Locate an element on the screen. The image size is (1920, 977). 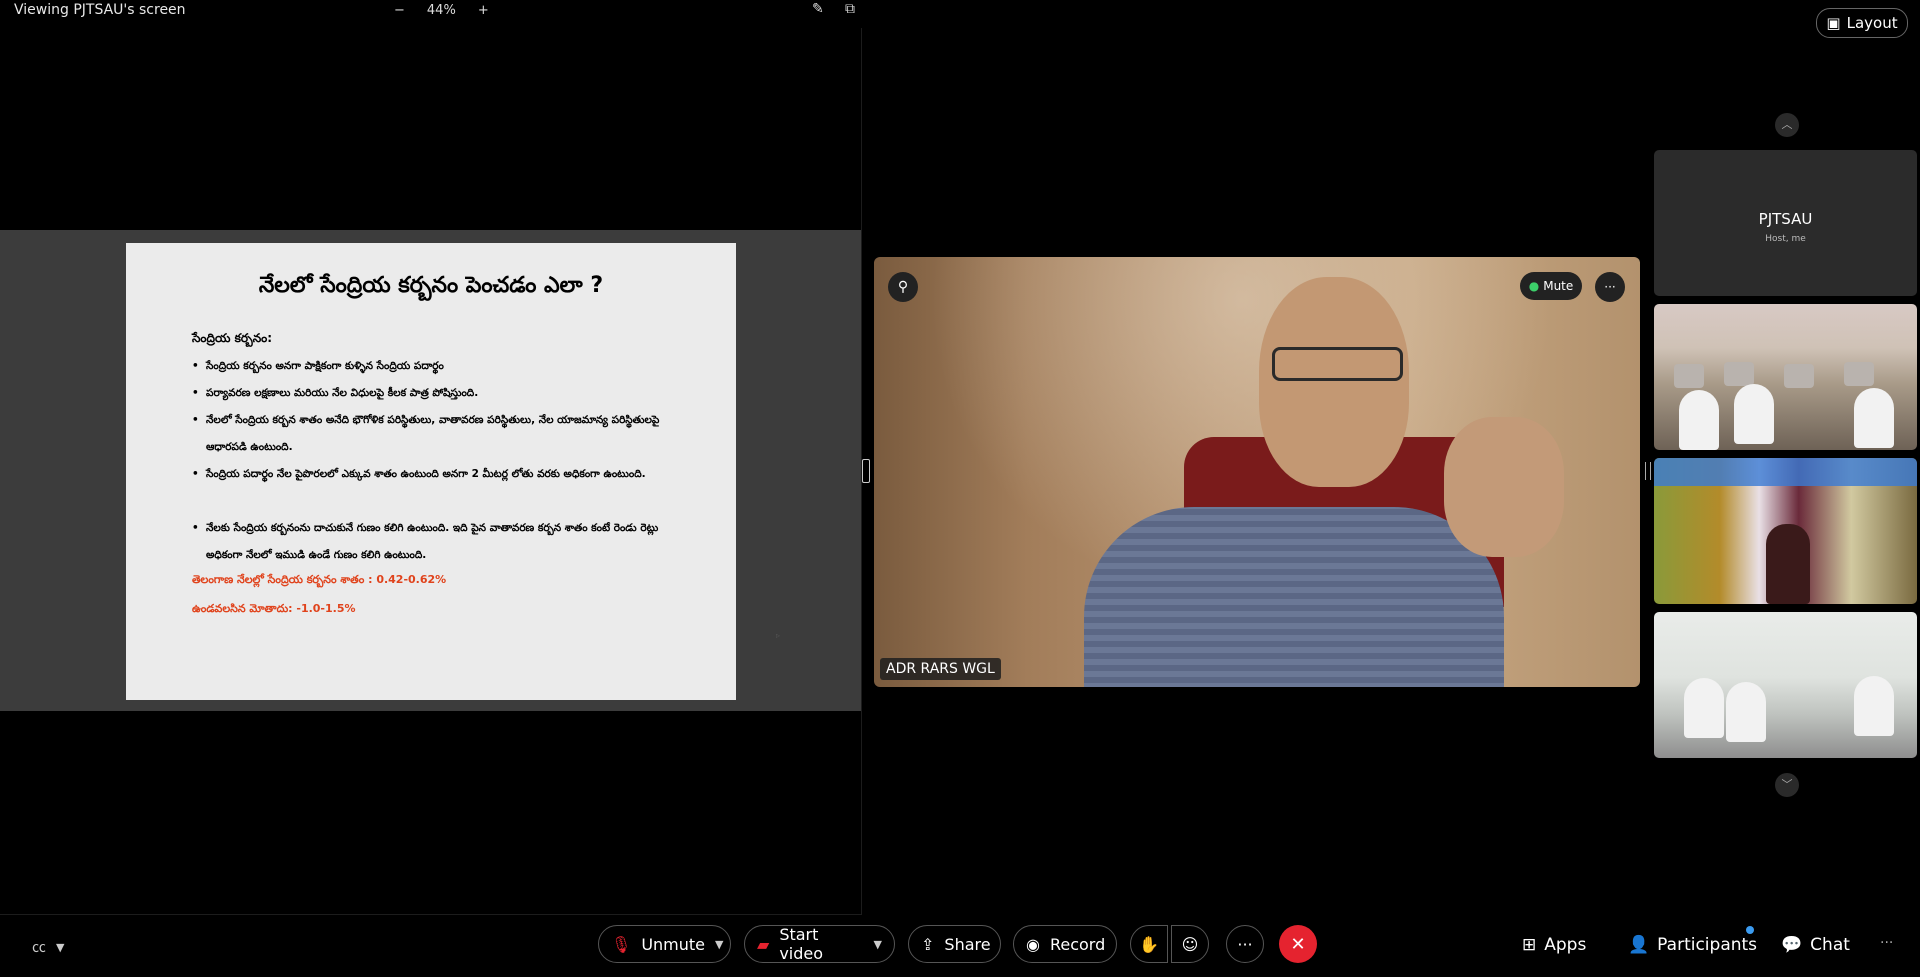
chat-button: 💬 Chat is located at coordinates (1815, 945).